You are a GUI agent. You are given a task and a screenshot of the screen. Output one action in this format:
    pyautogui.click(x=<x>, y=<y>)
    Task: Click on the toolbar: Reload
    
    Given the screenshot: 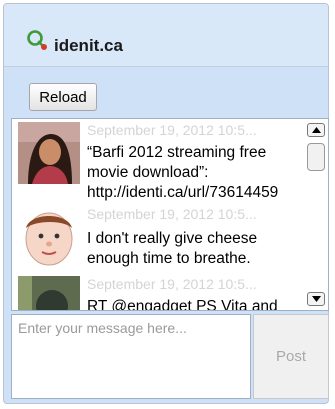 What is the action you would take?
    pyautogui.click(x=166, y=94)
    